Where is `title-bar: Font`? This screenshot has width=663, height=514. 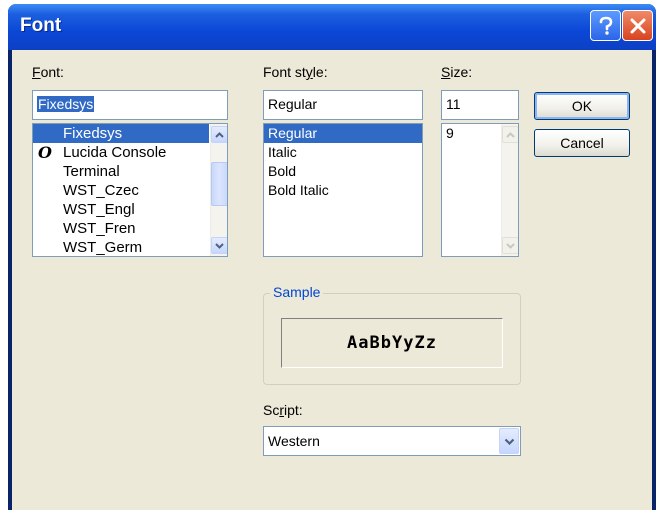
title-bar: Font is located at coordinates (332, 27).